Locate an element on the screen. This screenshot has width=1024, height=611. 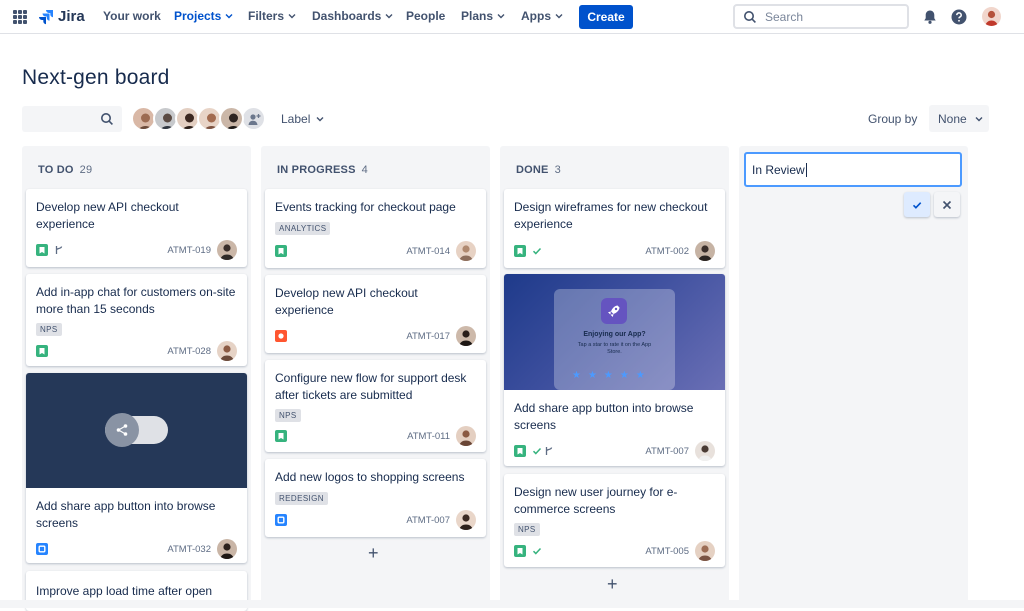
label-tag: ANALYTICS is located at coordinates (303, 228).